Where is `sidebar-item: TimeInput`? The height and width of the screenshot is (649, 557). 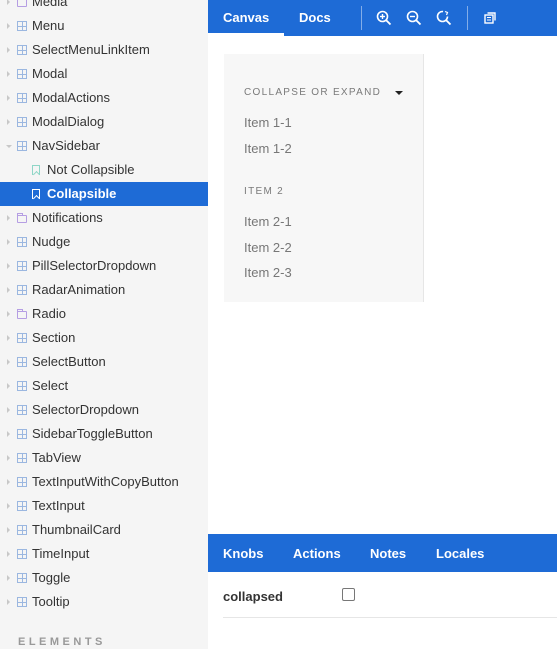 sidebar-item: TimeInput is located at coordinates (104, 554).